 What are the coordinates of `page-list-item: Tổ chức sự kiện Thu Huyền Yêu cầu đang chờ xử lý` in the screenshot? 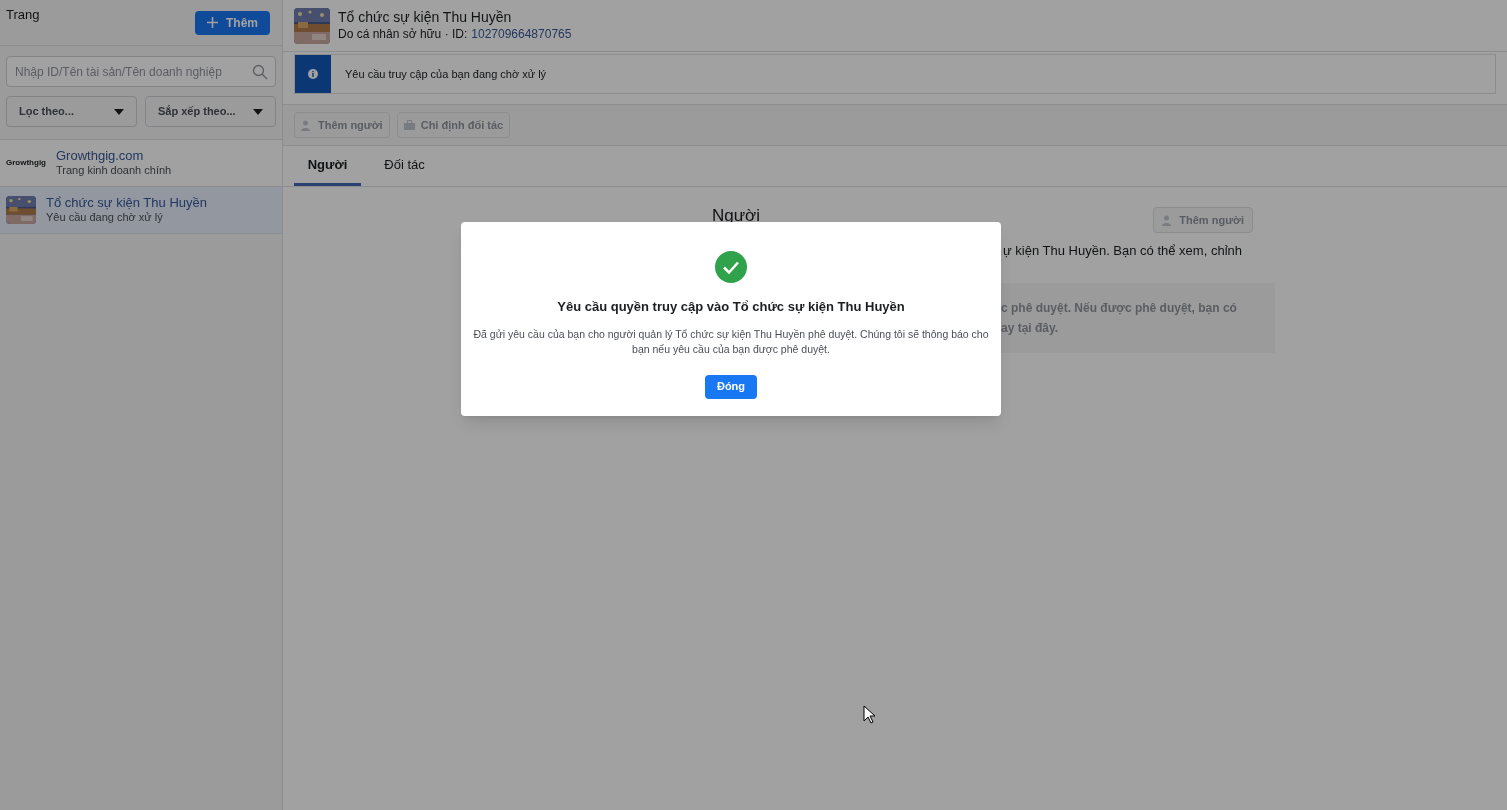 It's located at (141, 210).